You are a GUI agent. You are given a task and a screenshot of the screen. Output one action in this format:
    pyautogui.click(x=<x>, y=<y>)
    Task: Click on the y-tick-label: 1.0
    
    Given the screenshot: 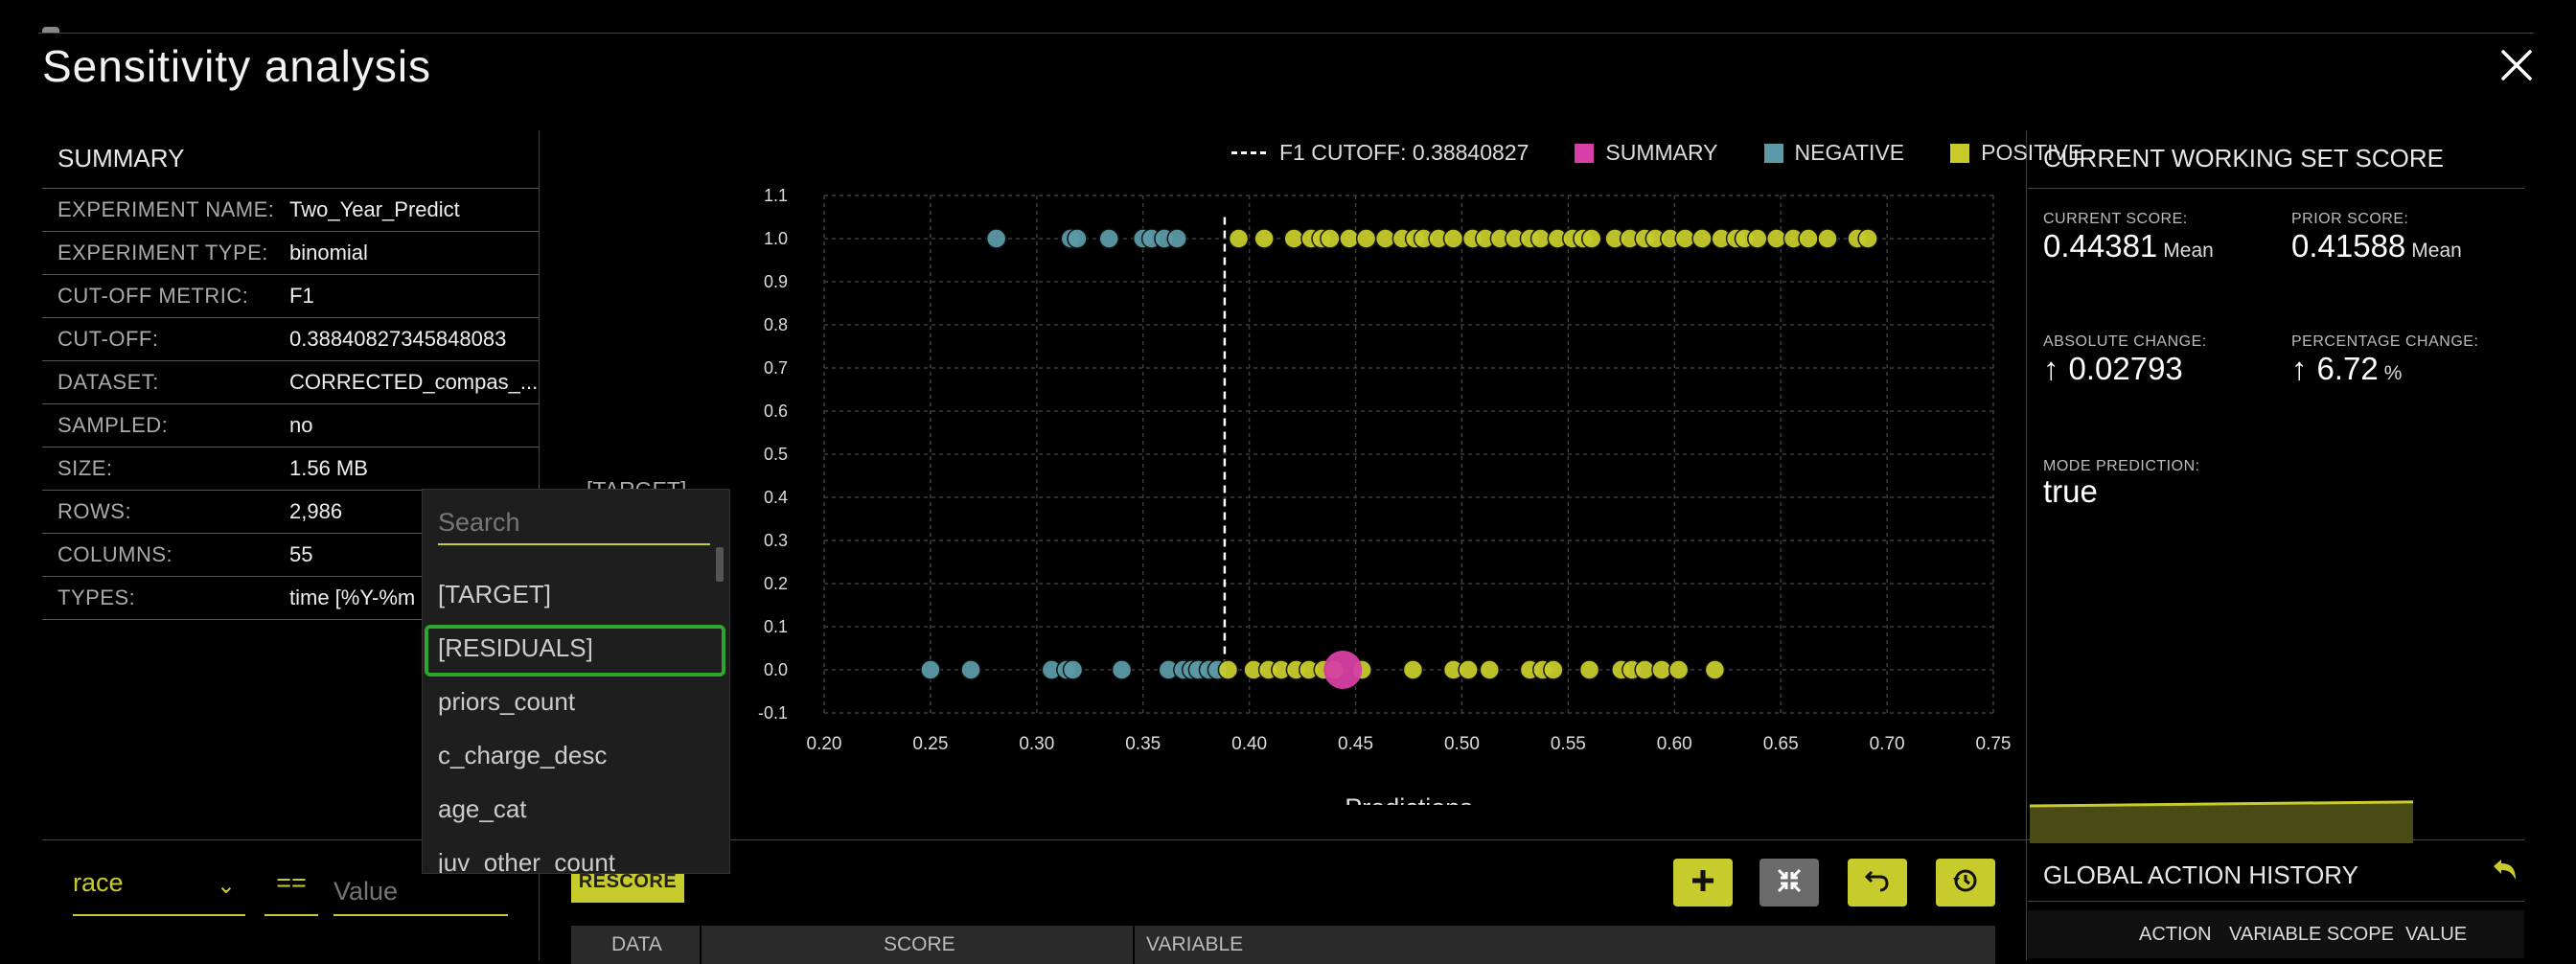 What is the action you would take?
    pyautogui.click(x=776, y=238)
    